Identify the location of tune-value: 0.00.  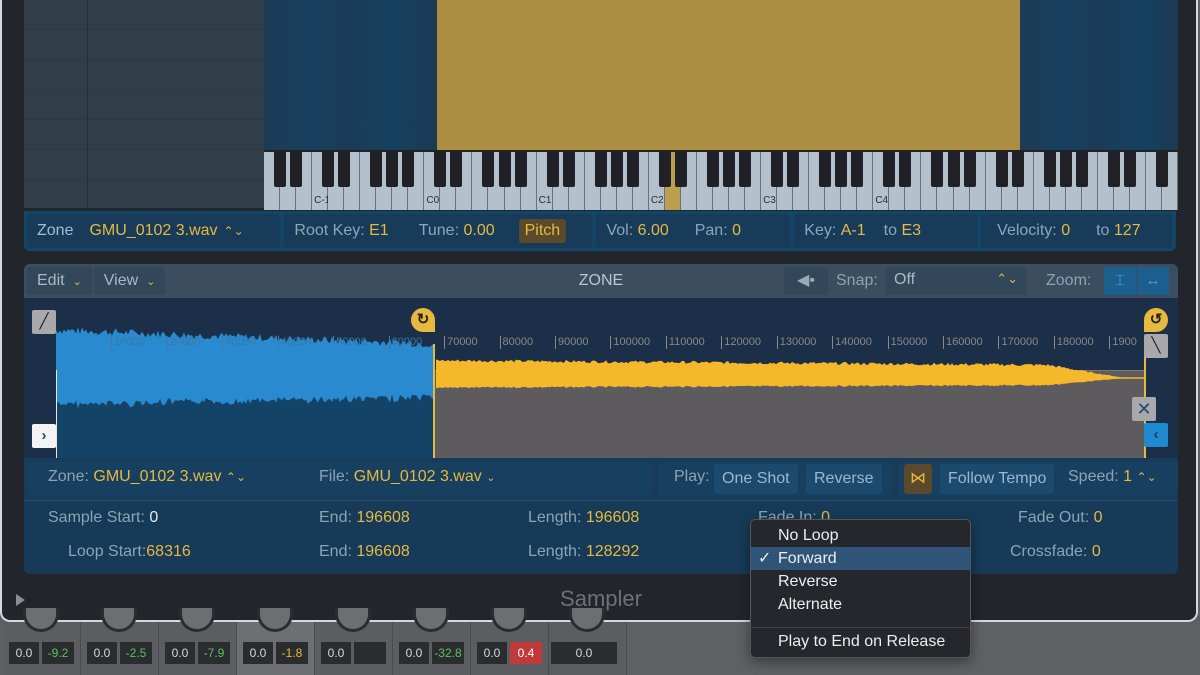
(478, 231).